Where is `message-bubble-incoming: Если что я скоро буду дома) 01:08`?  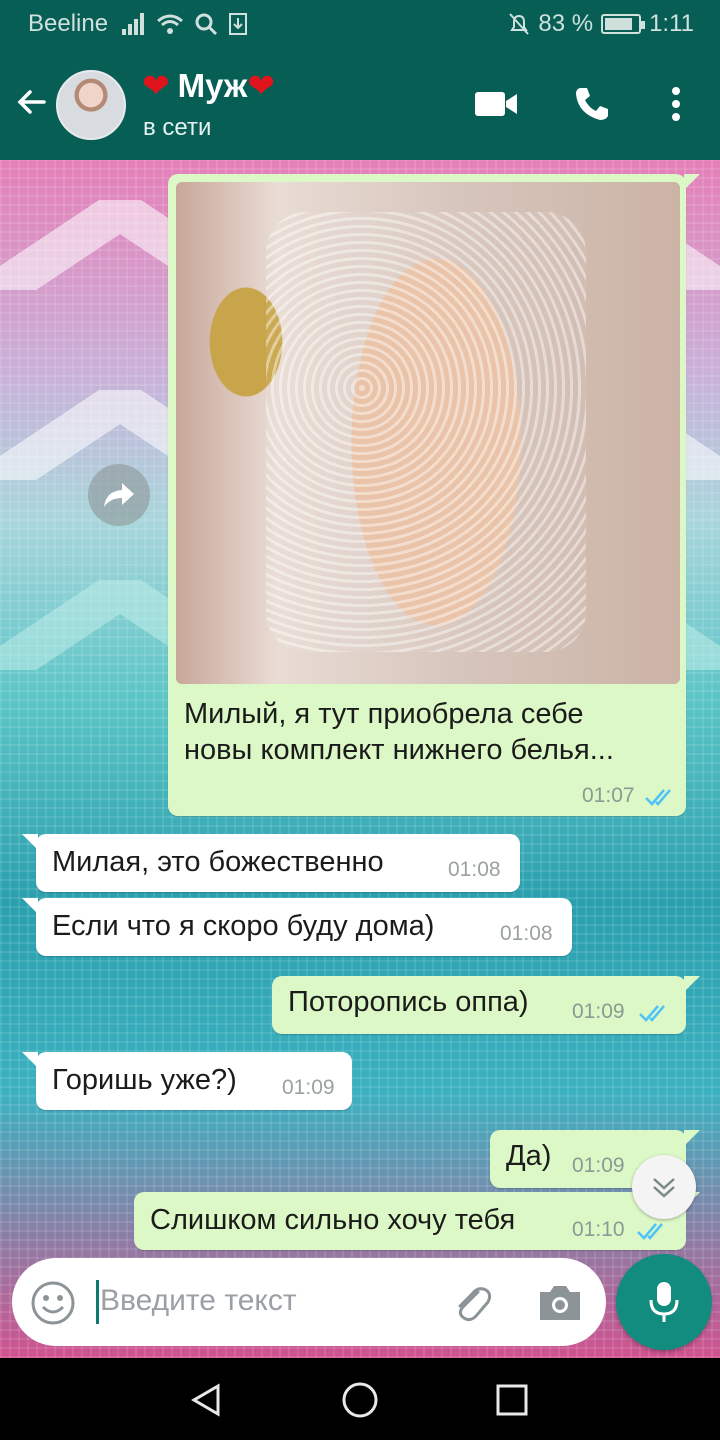 message-bubble-incoming: Если что я скоро буду дома) 01:08 is located at coordinates (297, 927).